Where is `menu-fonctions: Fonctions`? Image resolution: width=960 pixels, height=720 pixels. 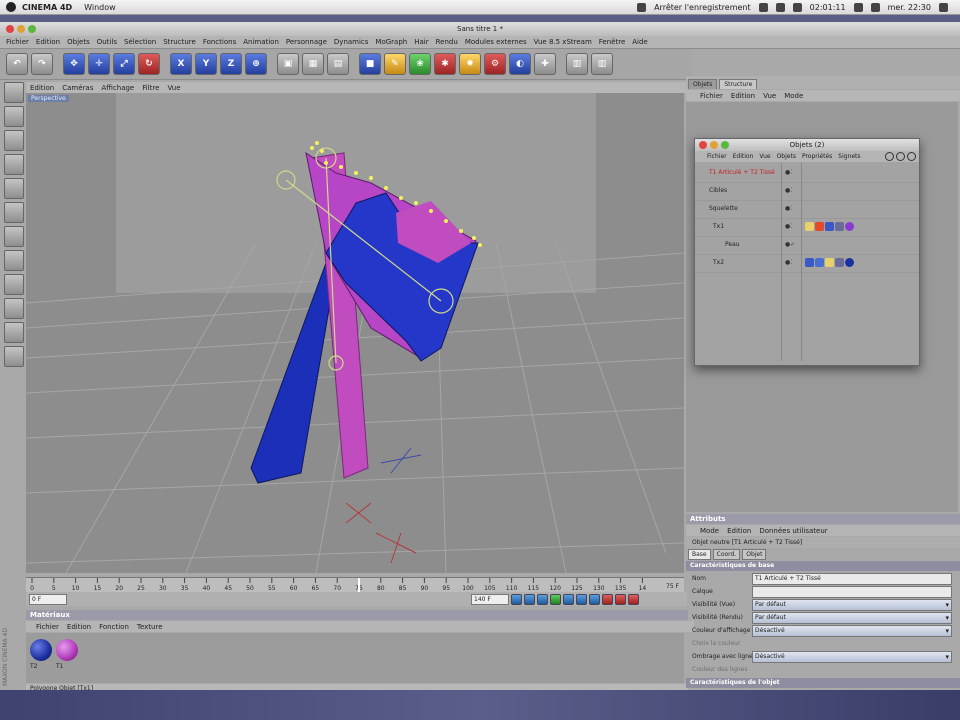
menu-fonctions: Fonctions is located at coordinates (219, 42).